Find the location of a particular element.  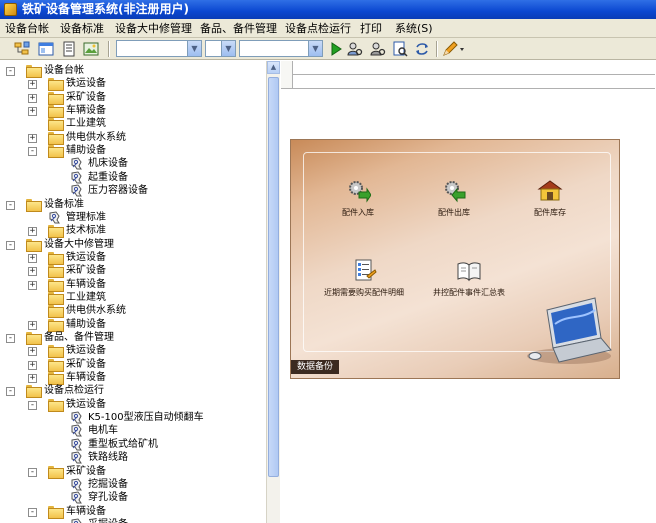

menu-item: 设备大中修管理 is located at coordinates (153, 28).